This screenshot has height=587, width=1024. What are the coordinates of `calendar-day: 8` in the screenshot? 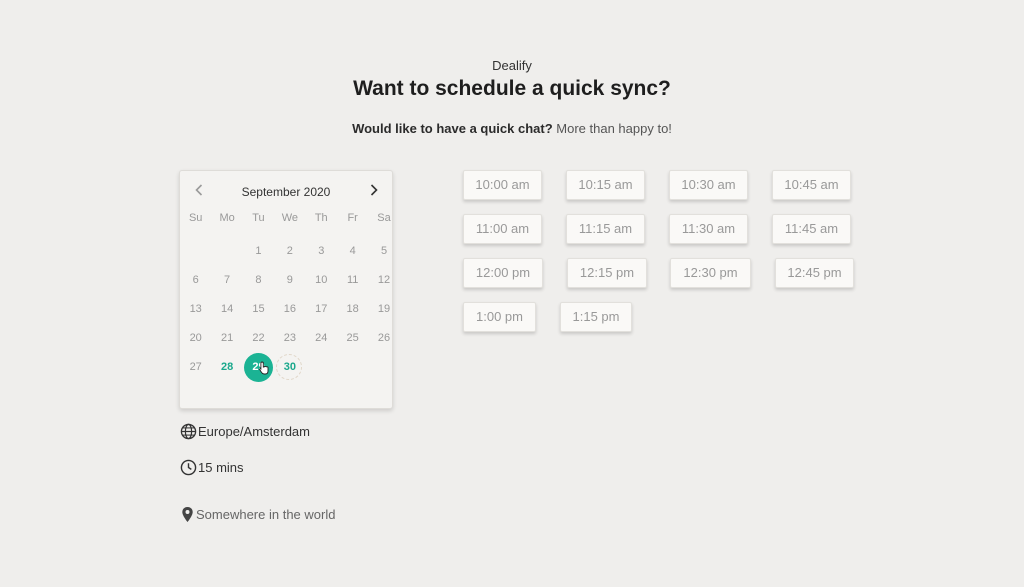 It's located at (258, 280).